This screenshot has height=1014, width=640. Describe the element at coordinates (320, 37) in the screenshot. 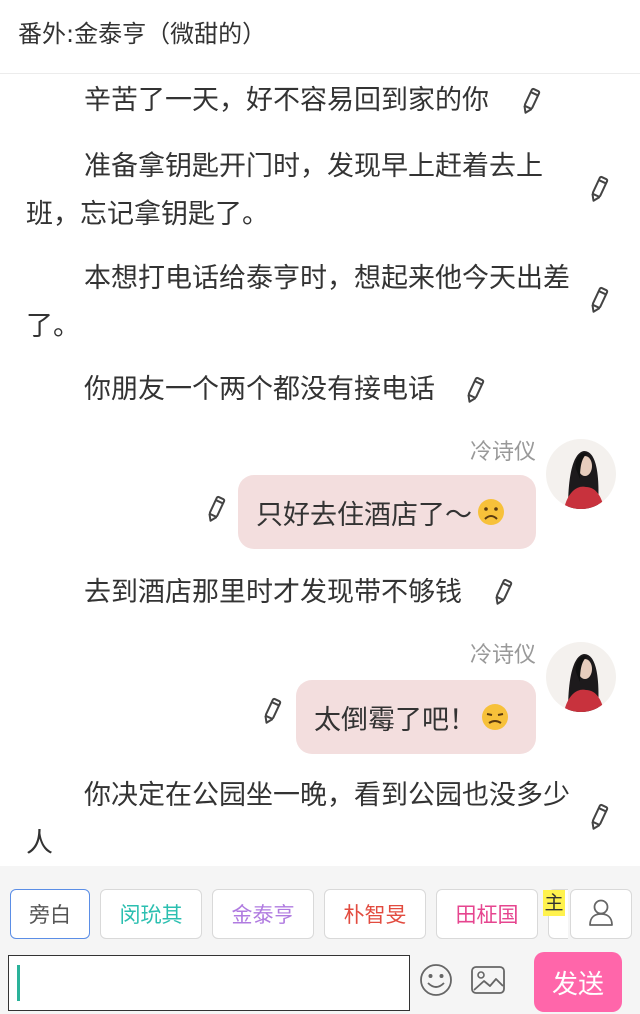

I see `chat-header: 番外:金泰亨（微甜的）` at that location.